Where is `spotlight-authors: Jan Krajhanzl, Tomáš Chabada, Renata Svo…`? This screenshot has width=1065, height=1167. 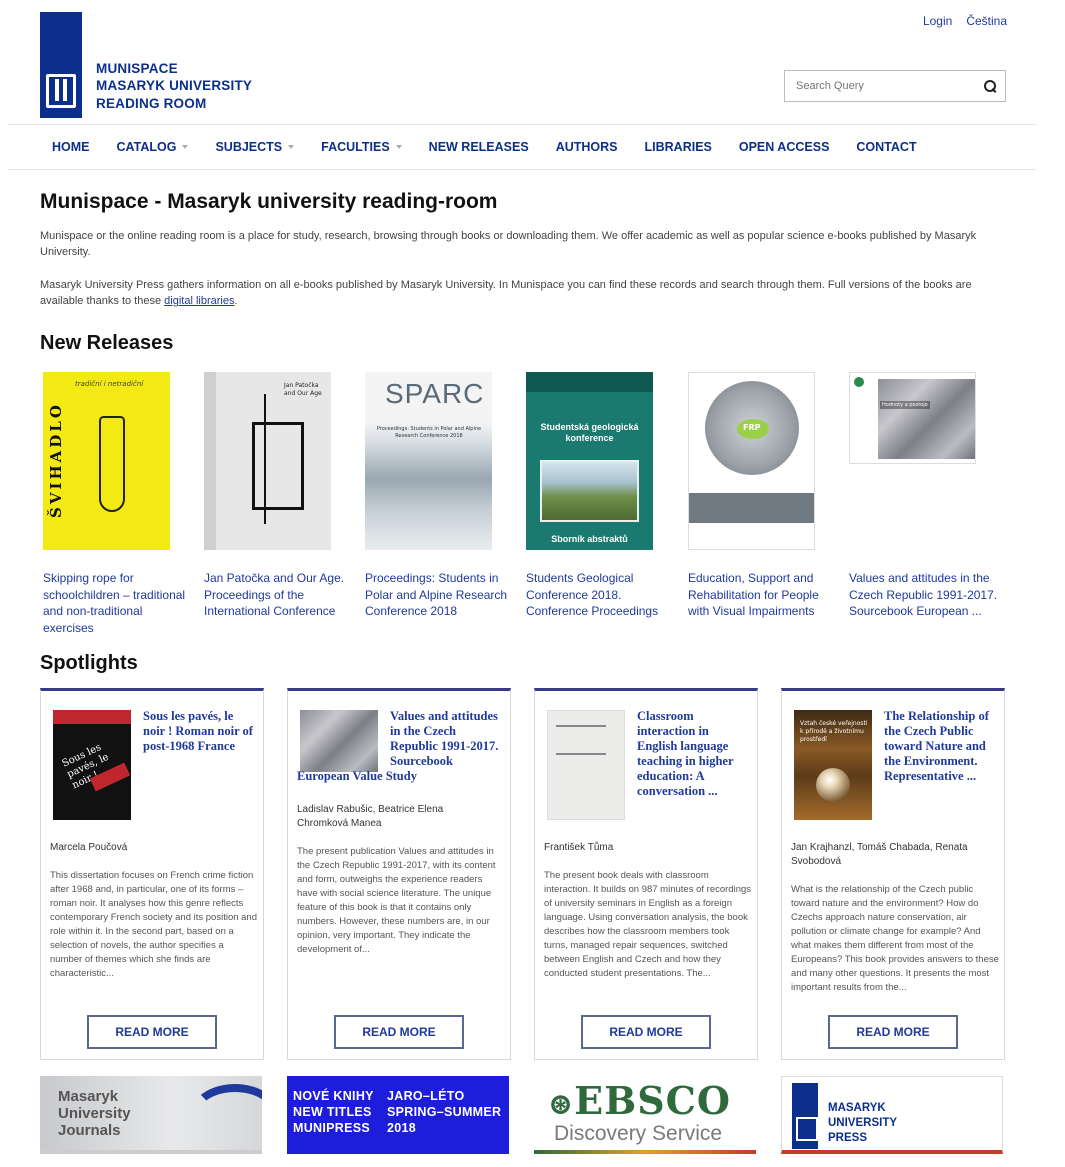
spotlight-authors: Jan Krajhanzl, Tomáš Chabada, Renata Svo… is located at coordinates (879, 854).